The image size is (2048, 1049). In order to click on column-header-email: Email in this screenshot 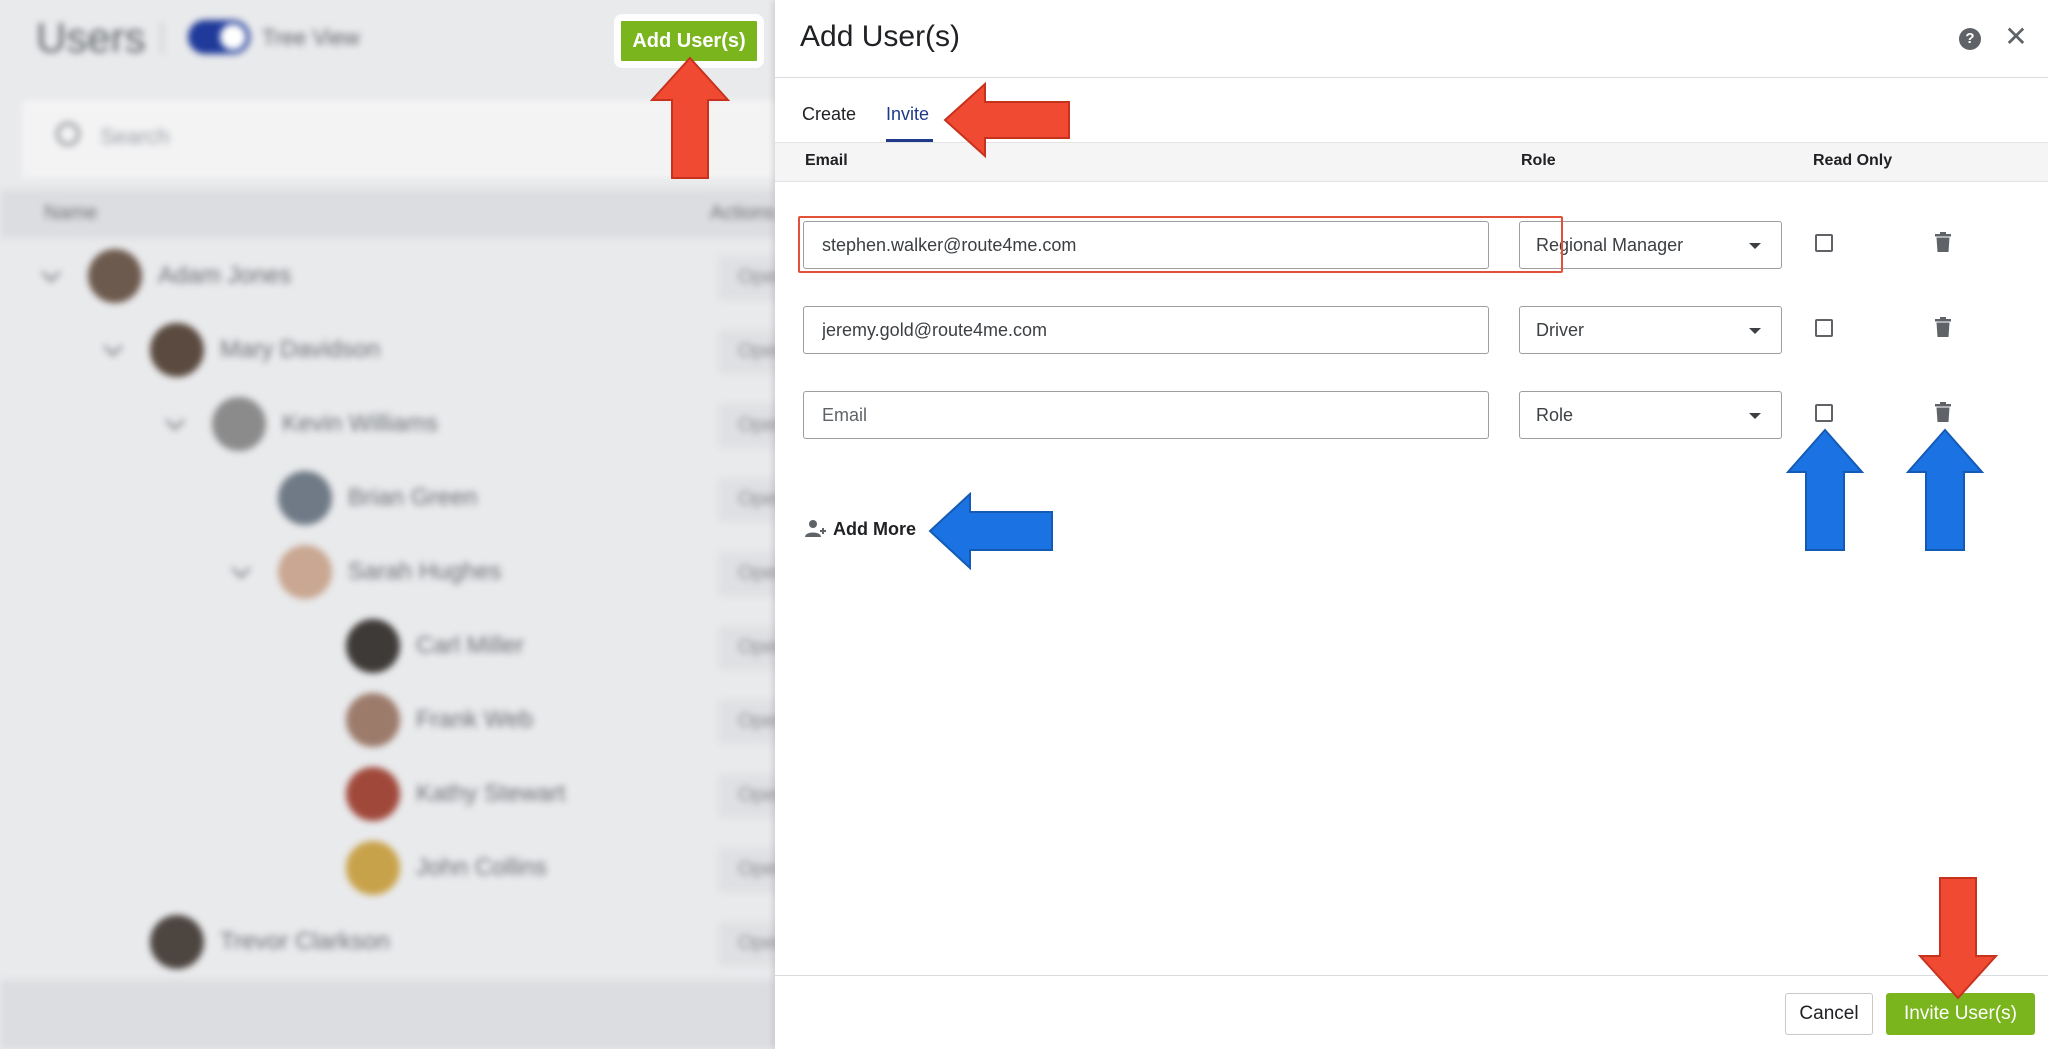, I will do `click(826, 160)`.